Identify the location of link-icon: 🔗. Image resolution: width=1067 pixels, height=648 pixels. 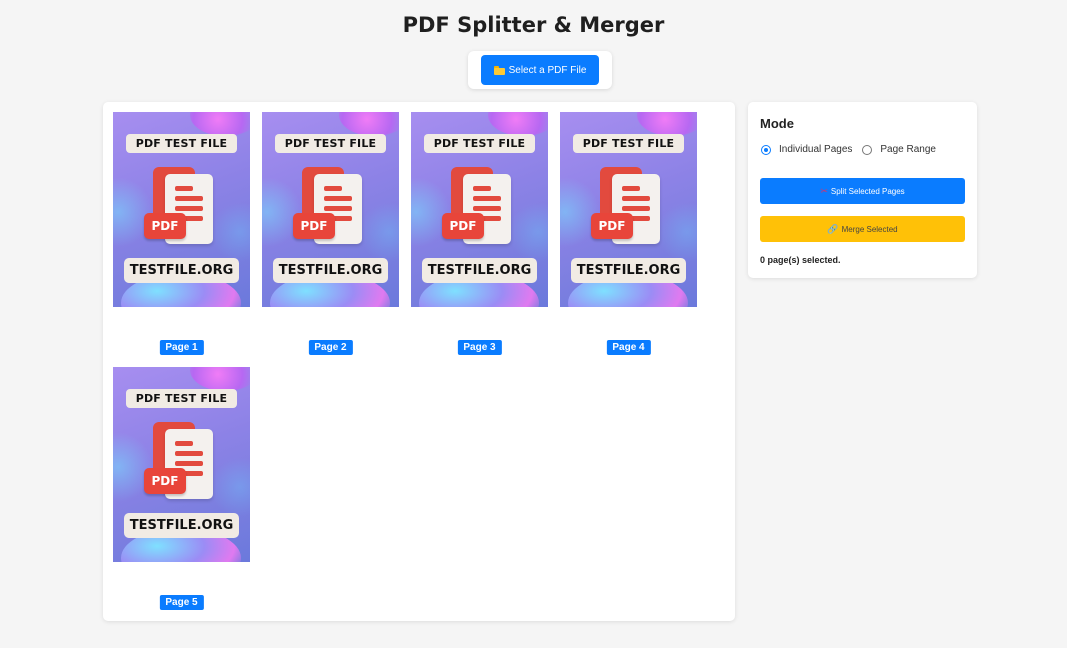
(833, 228).